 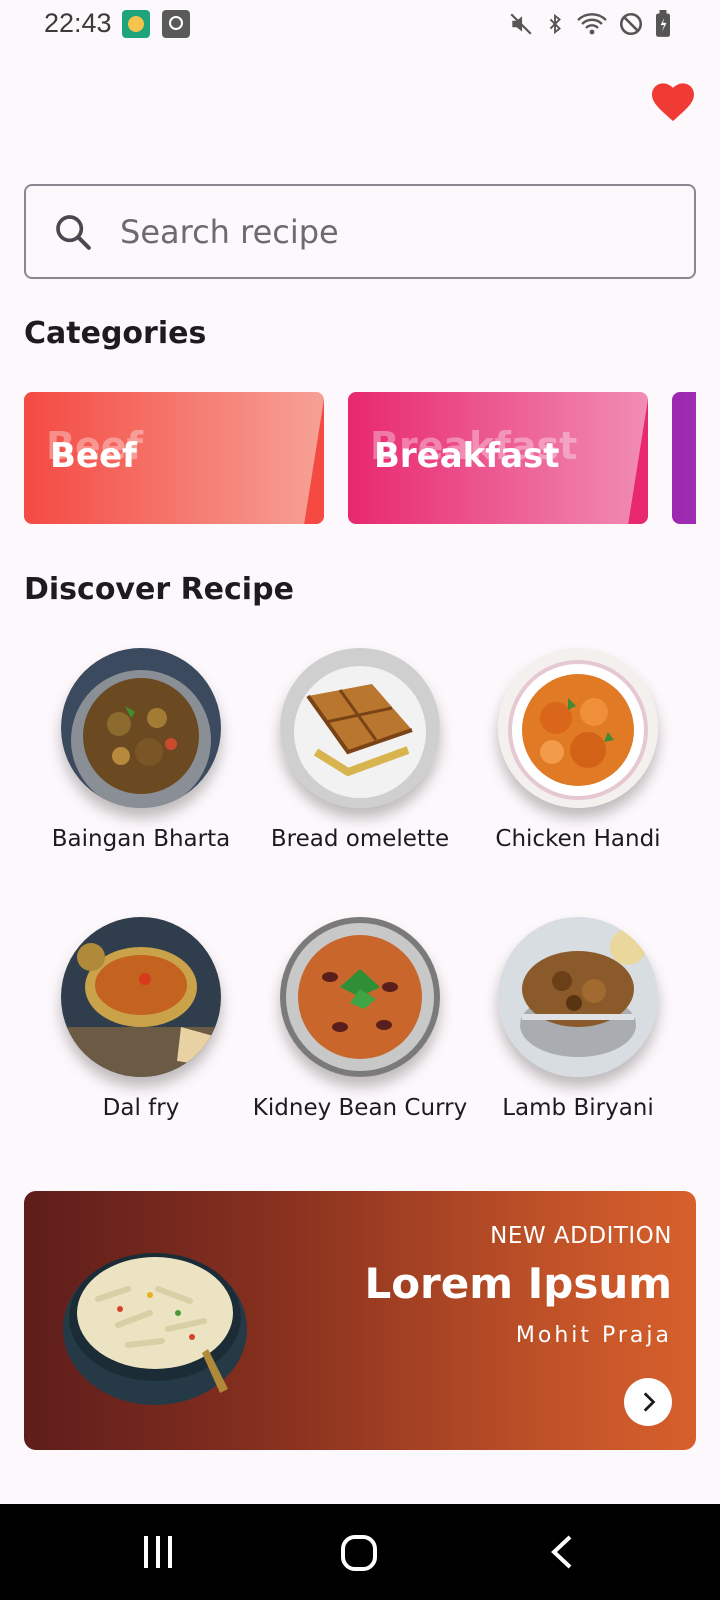 I want to click on app-notification-icon, so click(x=136, y=24).